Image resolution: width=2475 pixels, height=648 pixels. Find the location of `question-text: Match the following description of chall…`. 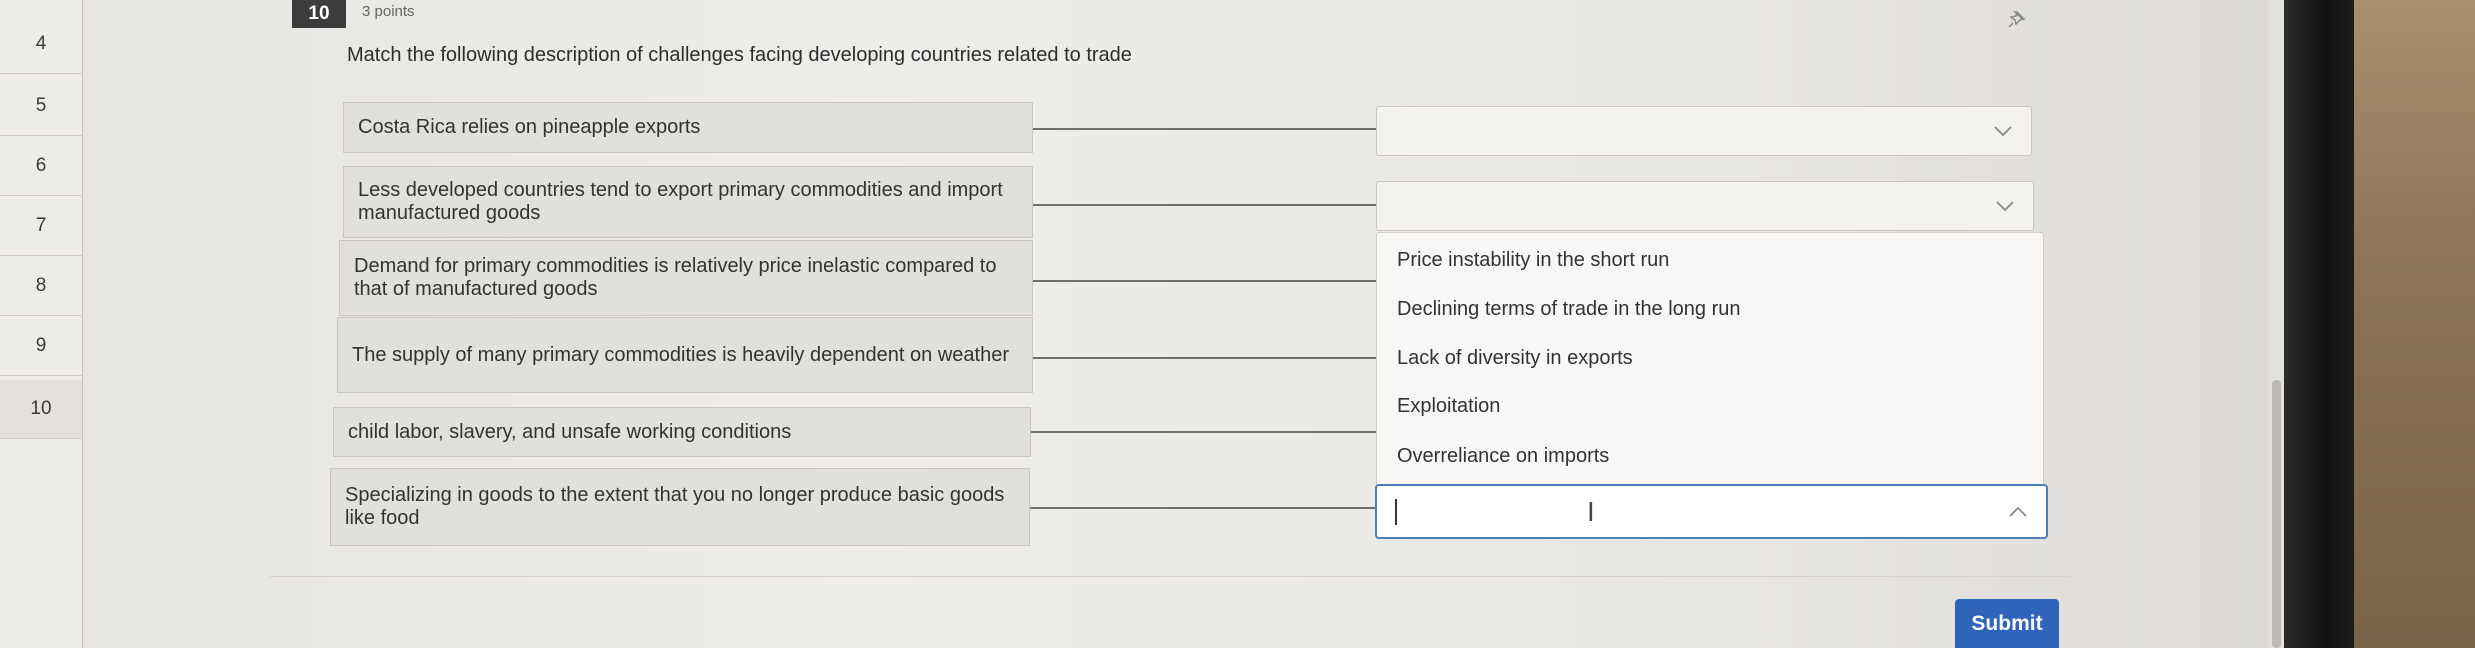

question-text: Match the following description of chall… is located at coordinates (739, 55).